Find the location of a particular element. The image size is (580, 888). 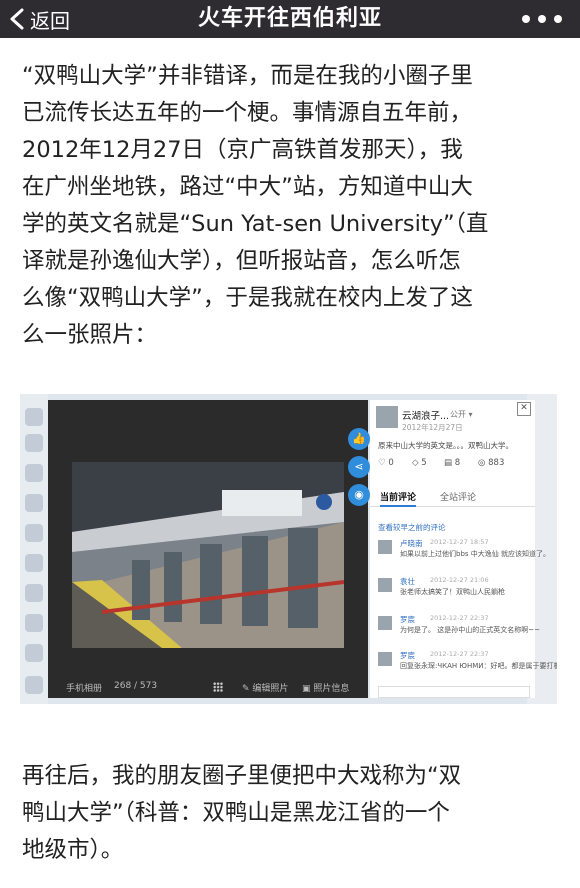

photo-description: 原来中山大学的英文是。。。双鸭山大学。 is located at coordinates (445, 445).